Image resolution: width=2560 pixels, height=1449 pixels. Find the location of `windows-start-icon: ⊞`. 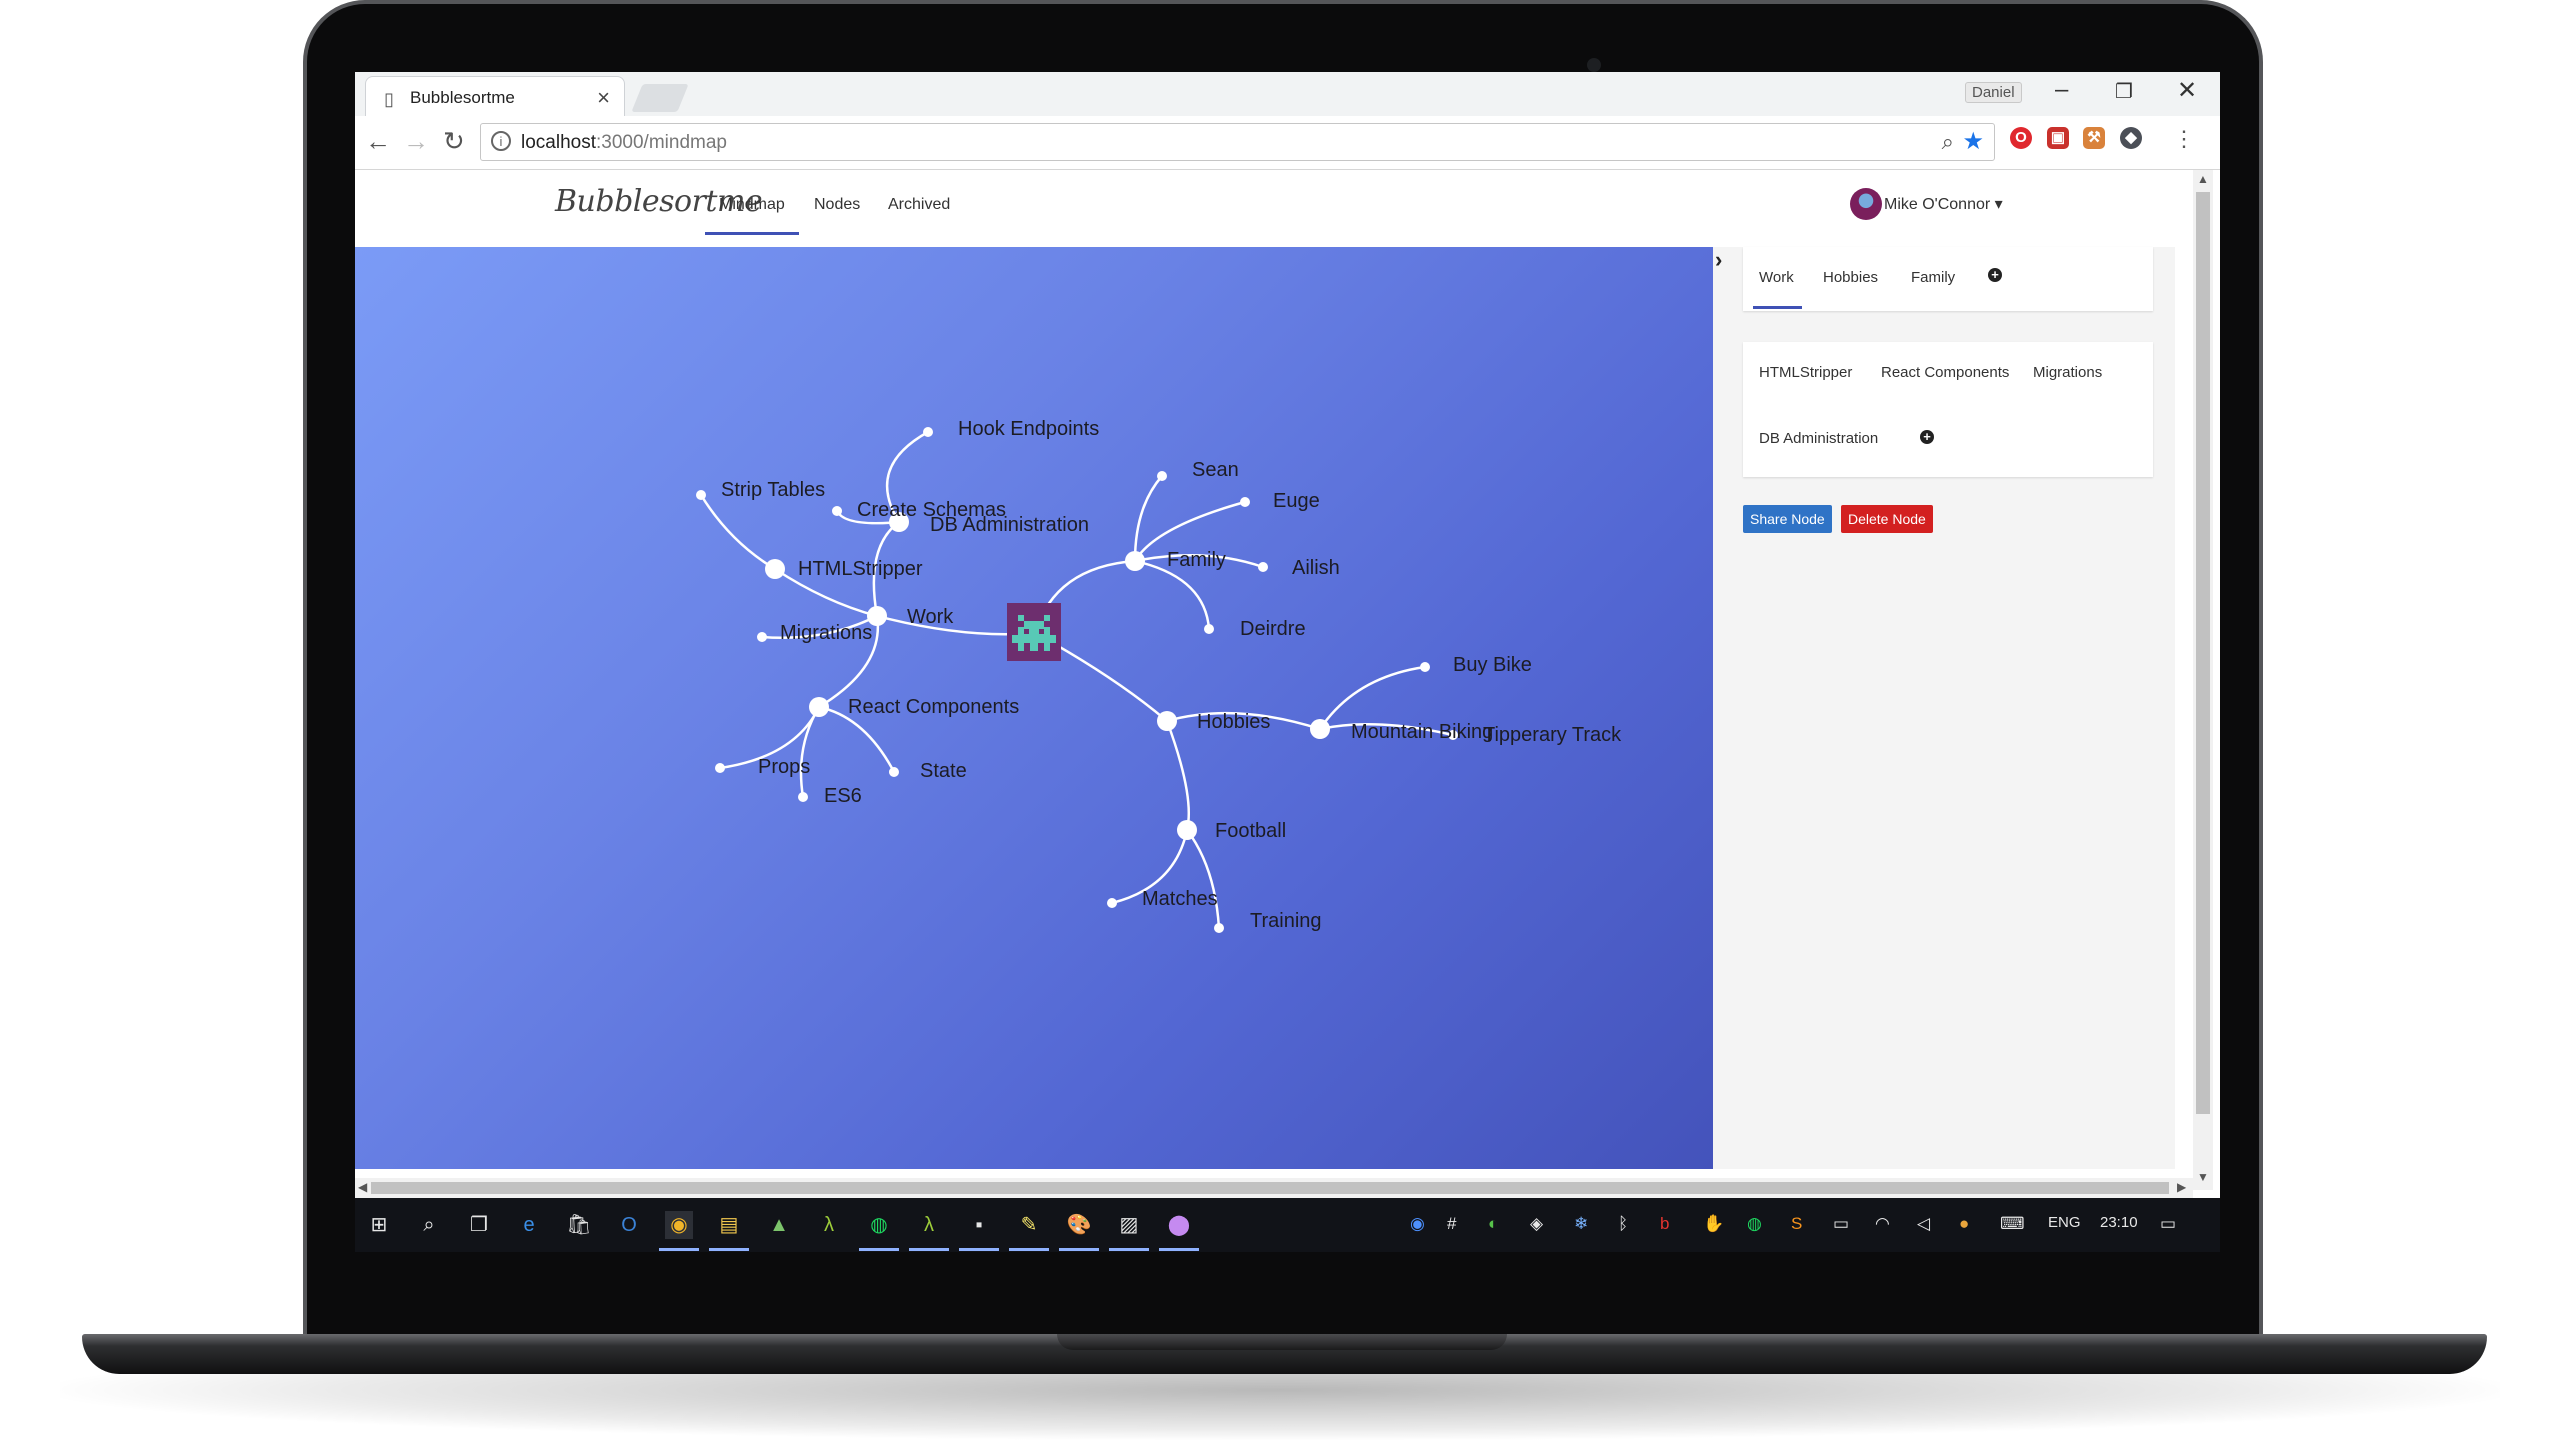

windows-start-icon: ⊞ is located at coordinates (379, 1225).